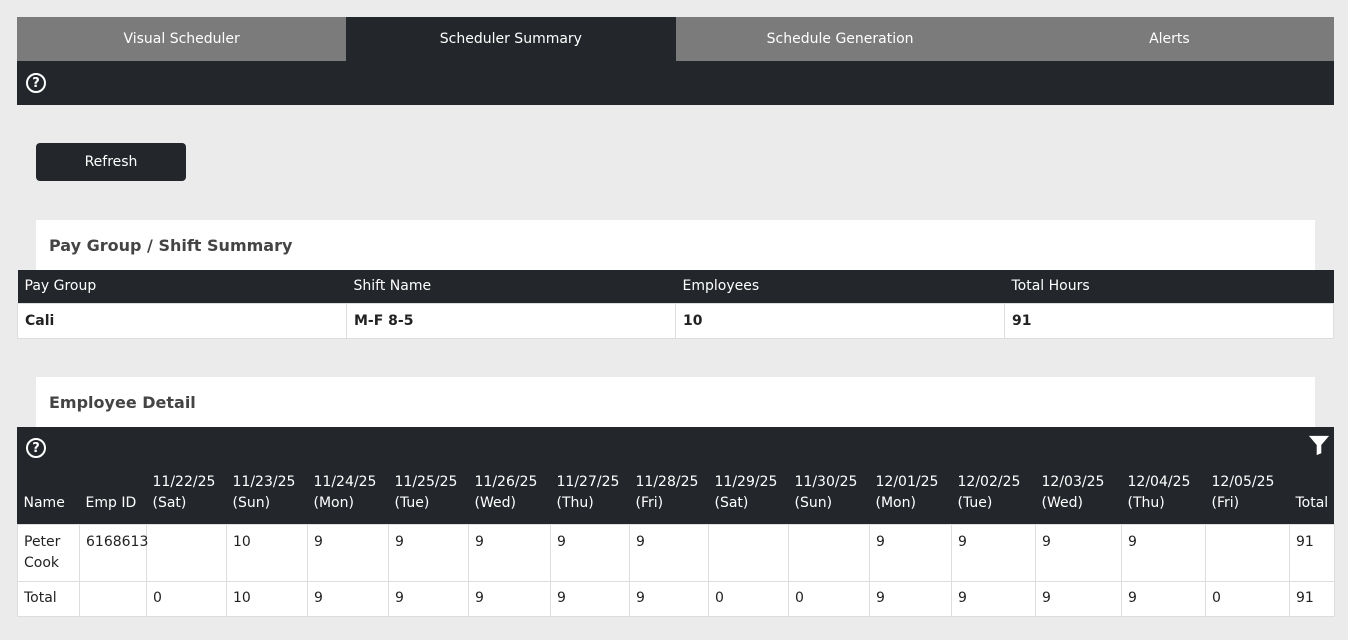 The height and width of the screenshot is (640, 1348). Describe the element at coordinates (989, 481) in the screenshot. I see `column-header-date: 12/02/25` at that location.